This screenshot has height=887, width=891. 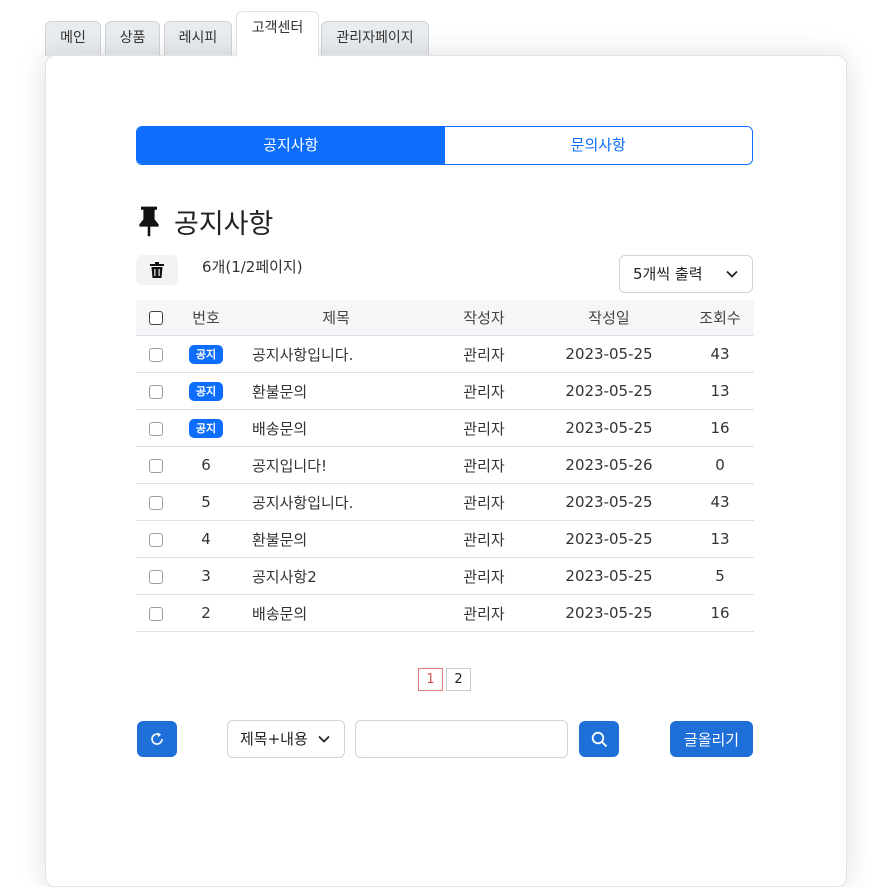 I want to click on refresh-button, so click(x=157, y=739).